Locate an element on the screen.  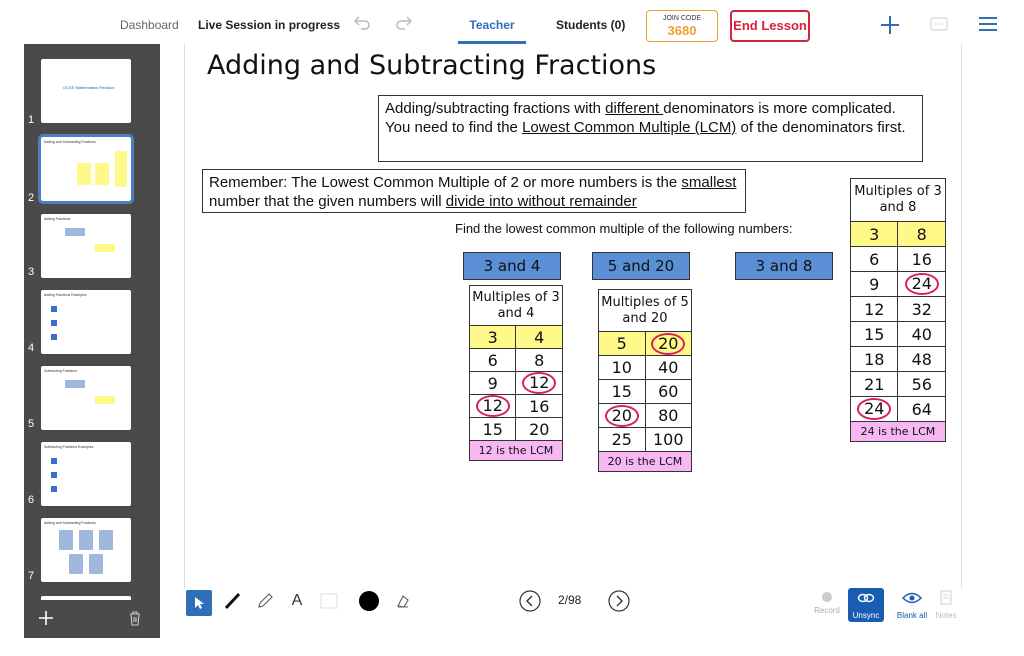
slide-number: 1 is located at coordinates (31, 120).